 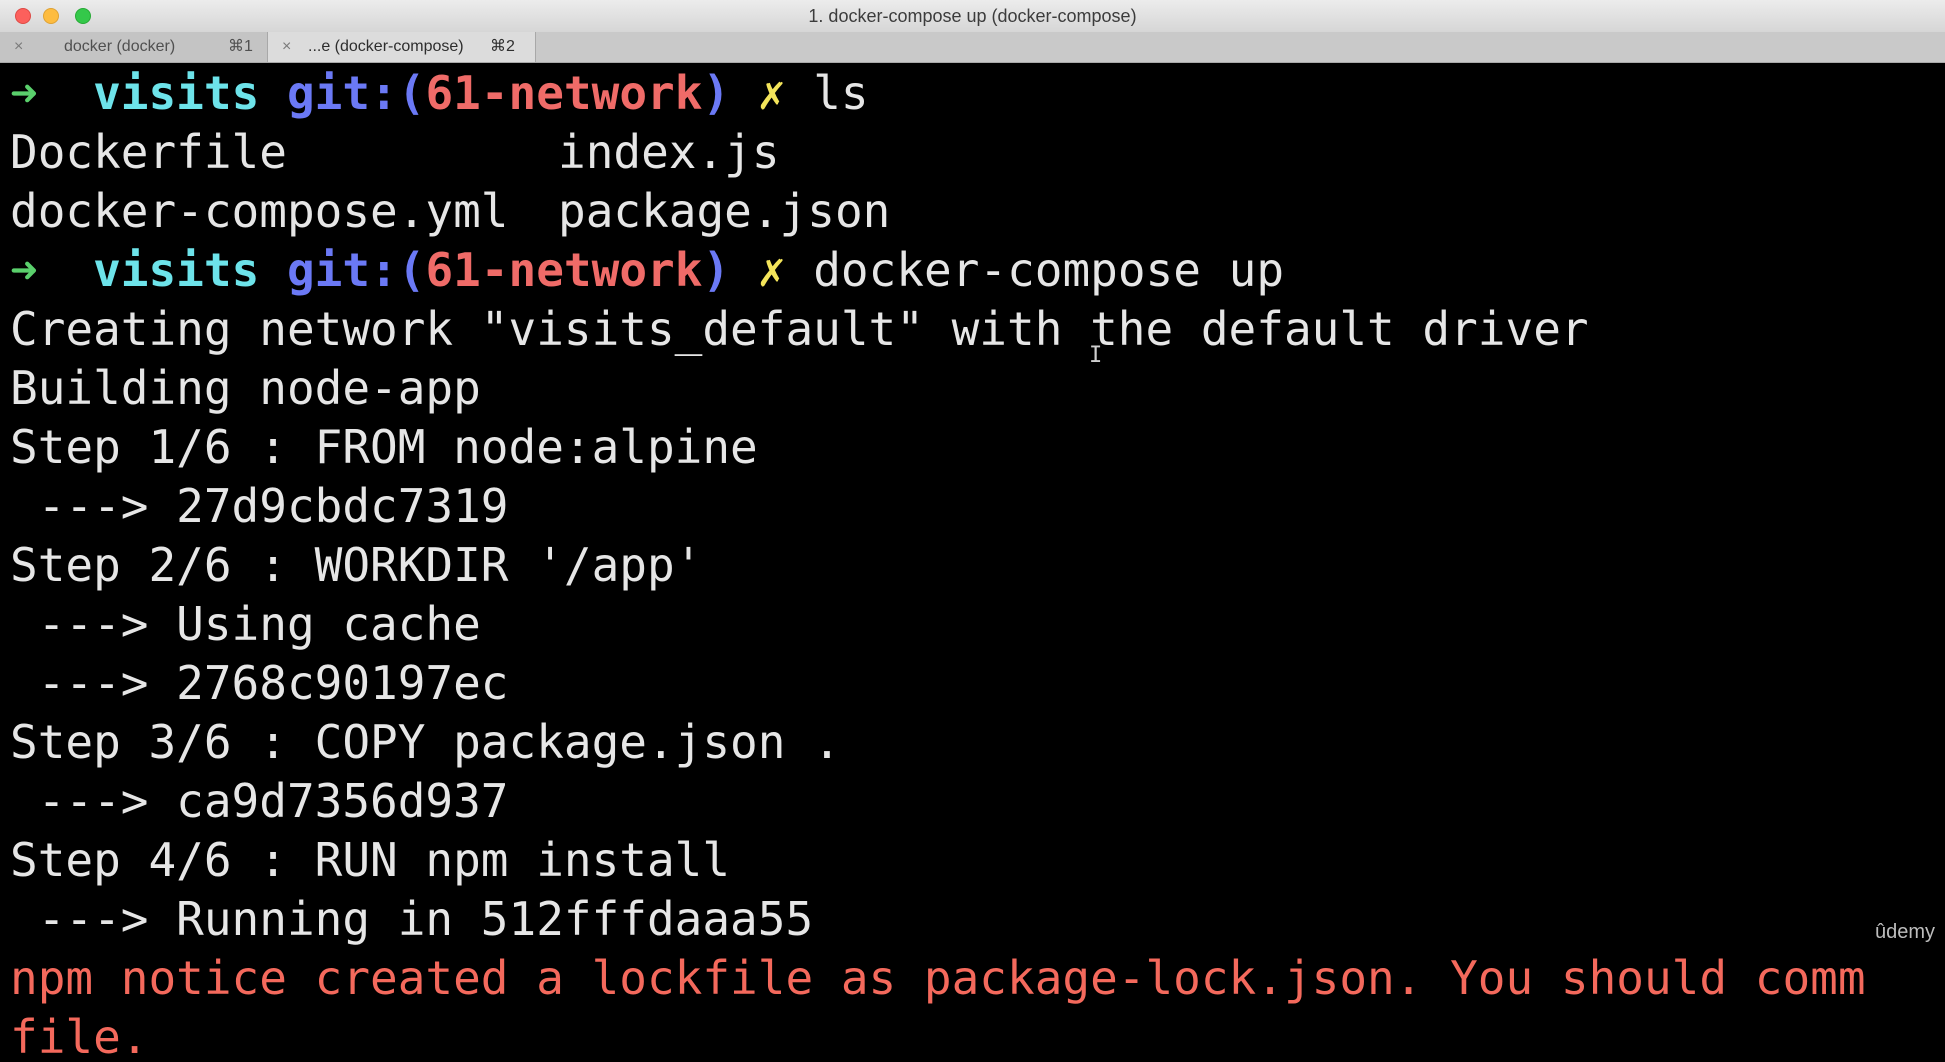 What do you see at coordinates (1096, 355) in the screenshot?
I see `text-cursor-icon: I` at bounding box center [1096, 355].